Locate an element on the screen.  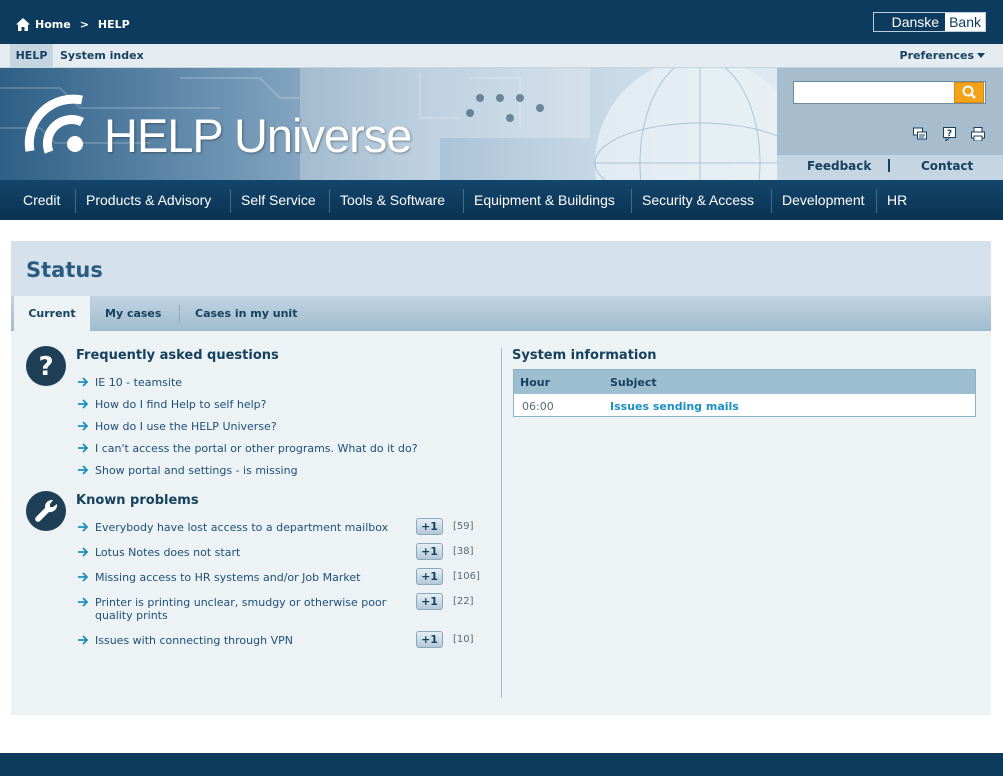
problem-item: Issues with connecting through VPN is located at coordinates (242, 640).